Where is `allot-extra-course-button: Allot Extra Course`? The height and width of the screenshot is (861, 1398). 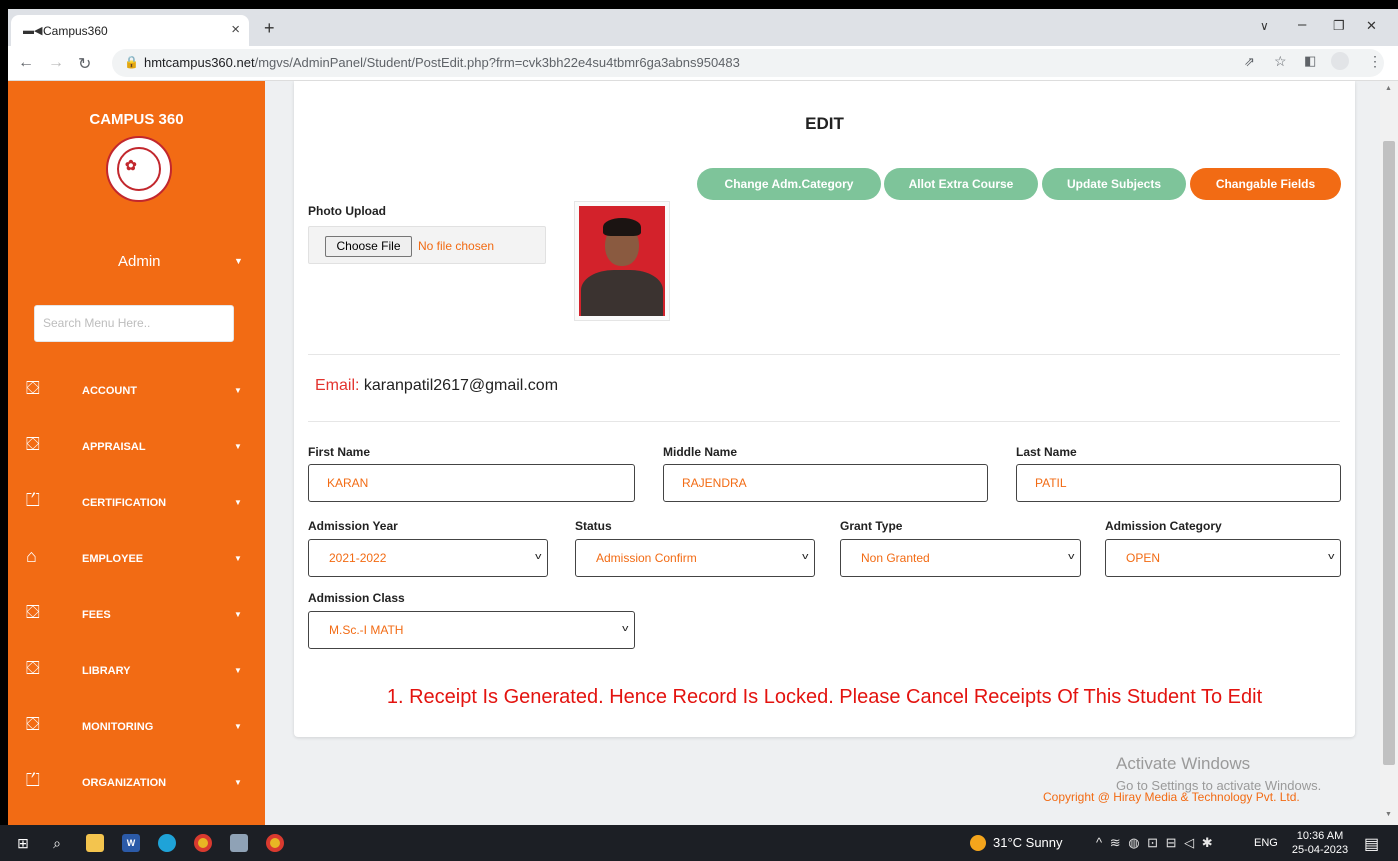
allot-extra-course-button: Allot Extra Course is located at coordinates (961, 184).